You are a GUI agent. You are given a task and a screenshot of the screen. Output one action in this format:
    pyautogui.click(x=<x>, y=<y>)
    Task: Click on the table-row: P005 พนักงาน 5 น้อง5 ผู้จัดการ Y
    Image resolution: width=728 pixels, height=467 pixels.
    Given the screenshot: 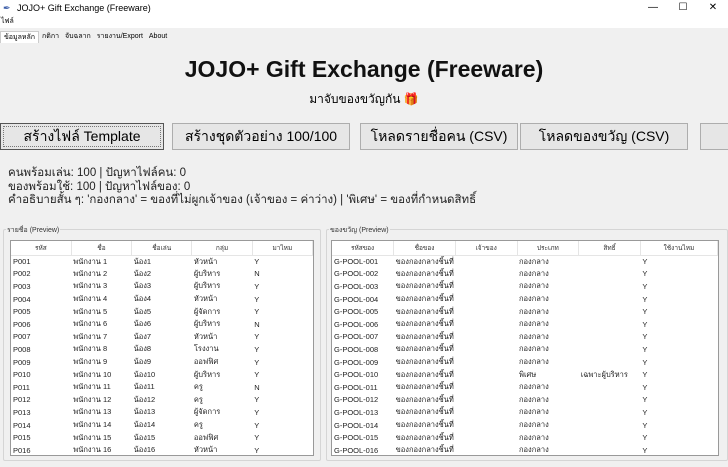 What is the action you would take?
    pyautogui.click(x=162, y=311)
    